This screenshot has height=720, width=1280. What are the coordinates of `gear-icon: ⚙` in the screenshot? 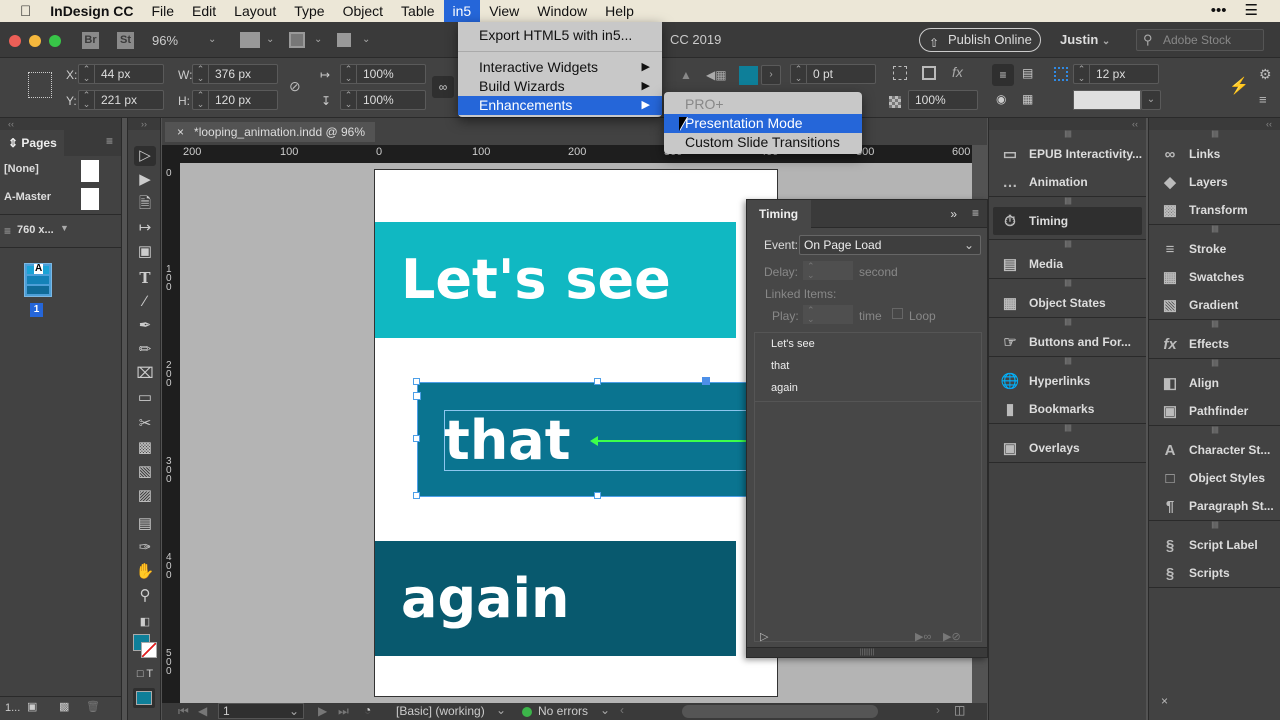 It's located at (1265, 74).